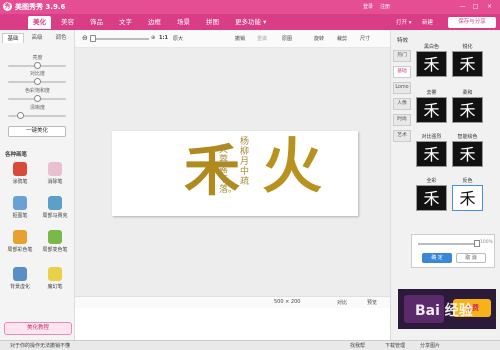 This screenshot has height=350, width=500. What do you see at coordinates (16, 155) in the screenshot?
I see `brushes-title: 各种画笔` at bounding box center [16, 155].